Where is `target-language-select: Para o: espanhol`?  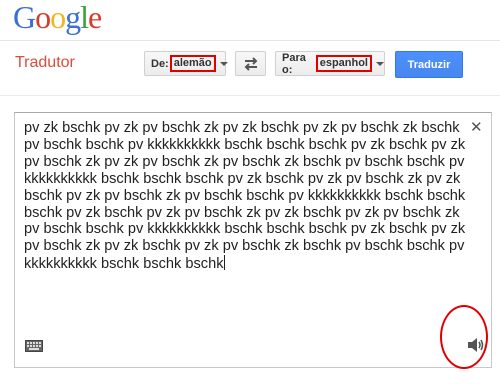 target-language-select: Para o: espanhol is located at coordinates (330, 63).